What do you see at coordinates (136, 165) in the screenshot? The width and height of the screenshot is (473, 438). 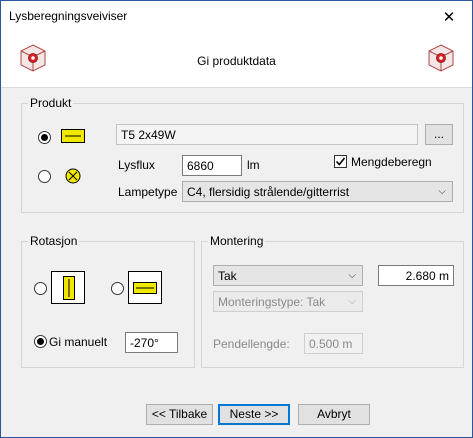 I see `lysflux-label: Lysflux` at bounding box center [136, 165].